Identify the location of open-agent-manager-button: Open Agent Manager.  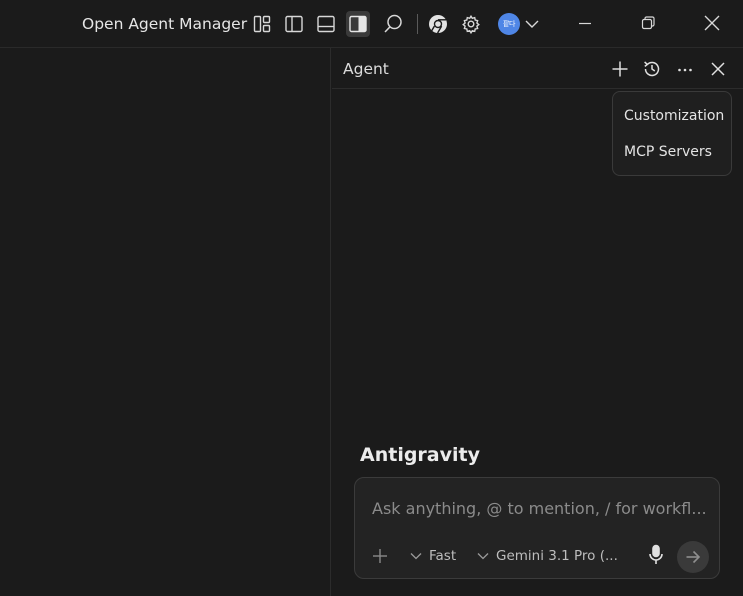
(164, 24).